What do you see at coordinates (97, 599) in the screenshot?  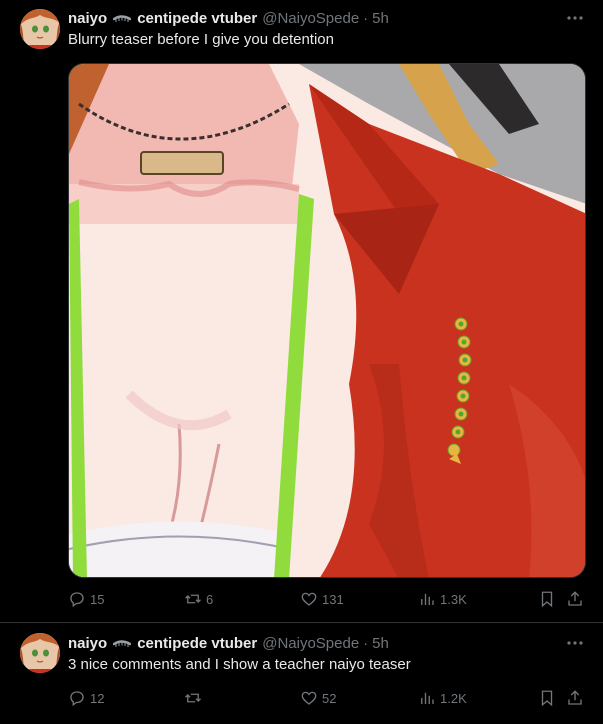 I see `reply-count: 15` at bounding box center [97, 599].